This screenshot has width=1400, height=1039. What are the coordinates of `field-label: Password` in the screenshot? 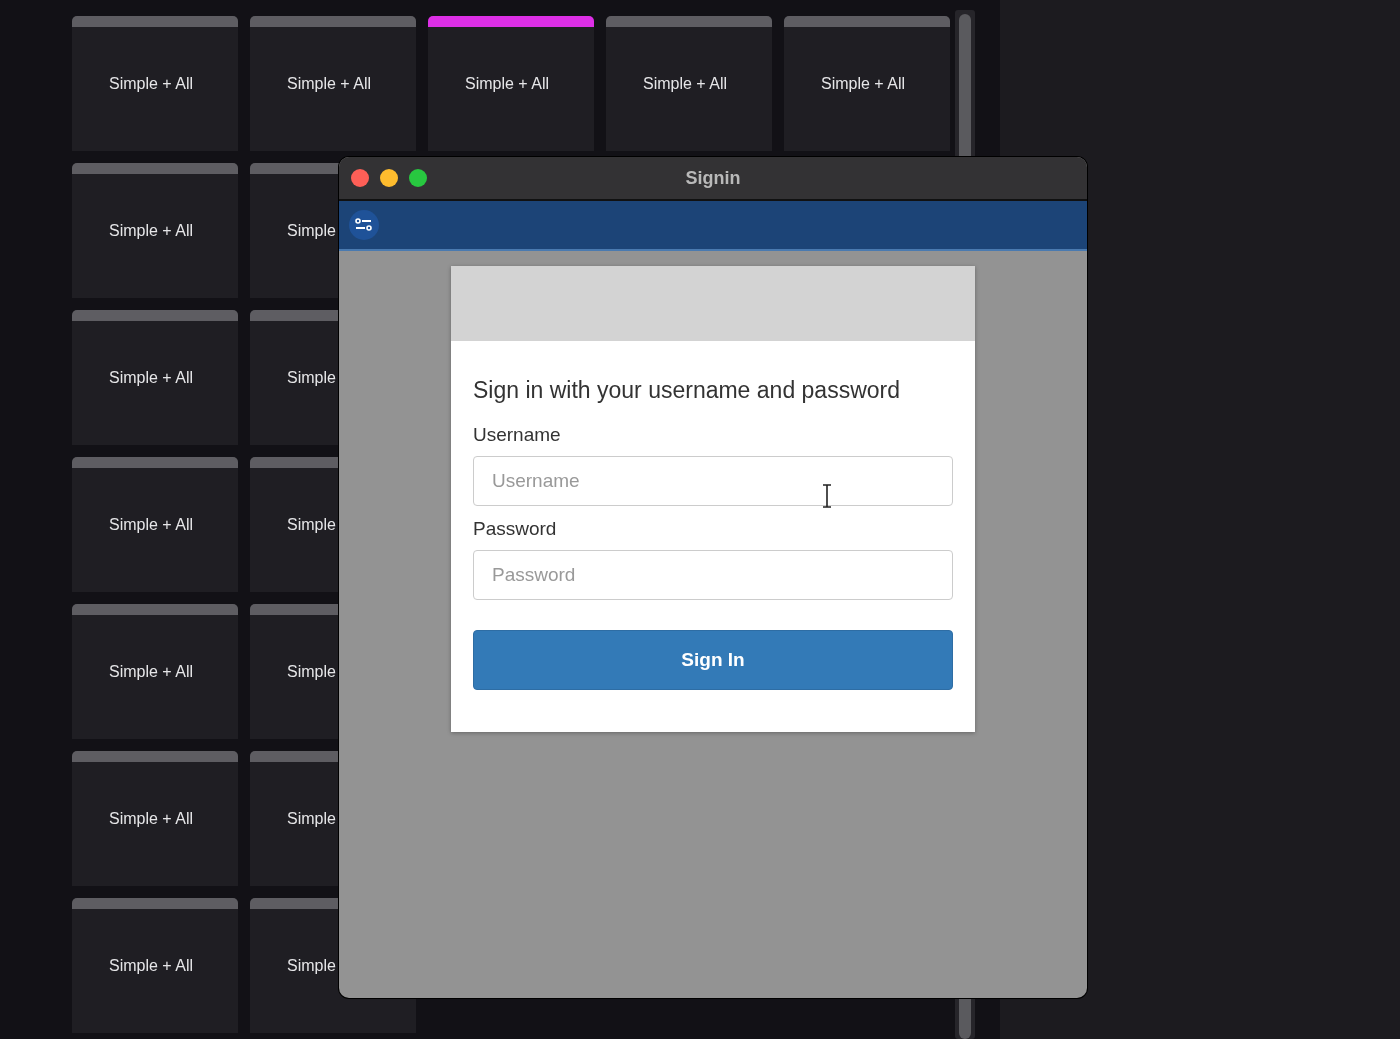 It's located at (515, 529).